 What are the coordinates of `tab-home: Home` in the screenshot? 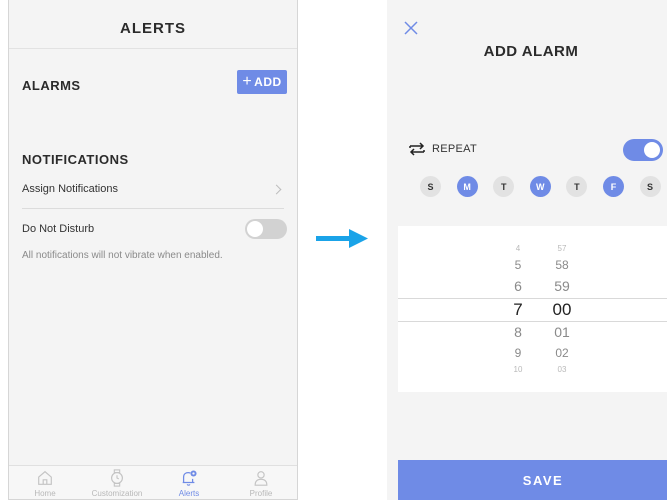 It's located at (45, 483).